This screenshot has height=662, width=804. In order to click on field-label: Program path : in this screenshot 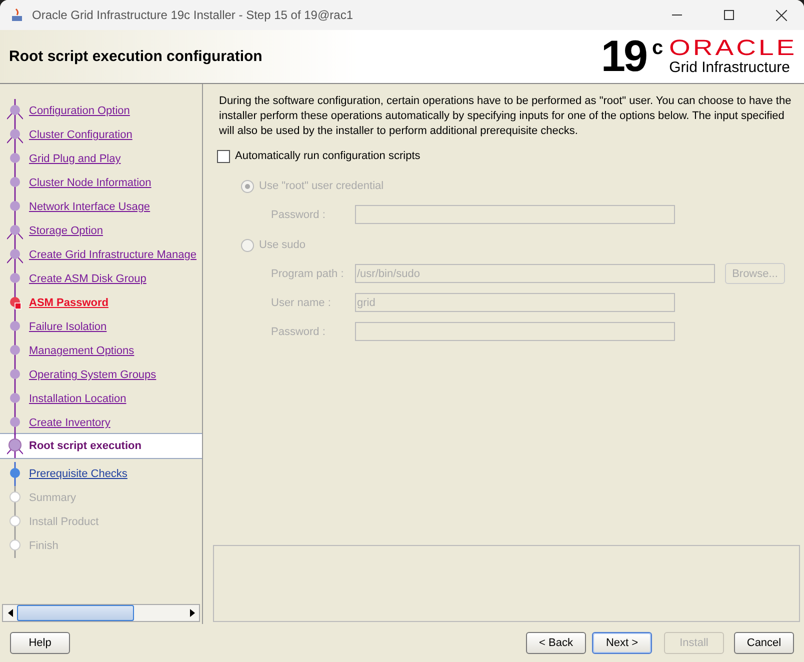, I will do `click(308, 274)`.